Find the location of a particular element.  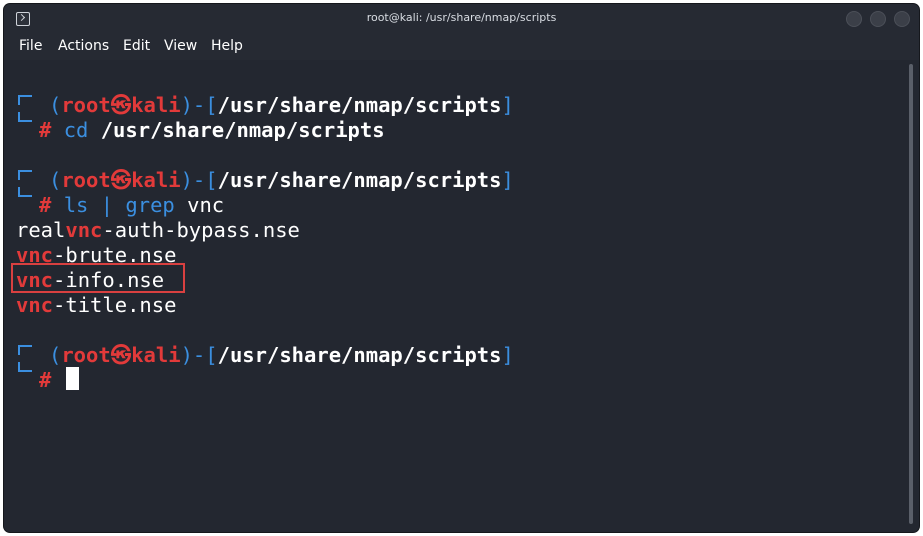

command-line: # cd /usr/share/nmap/scripts is located at coordinates (212, 130).